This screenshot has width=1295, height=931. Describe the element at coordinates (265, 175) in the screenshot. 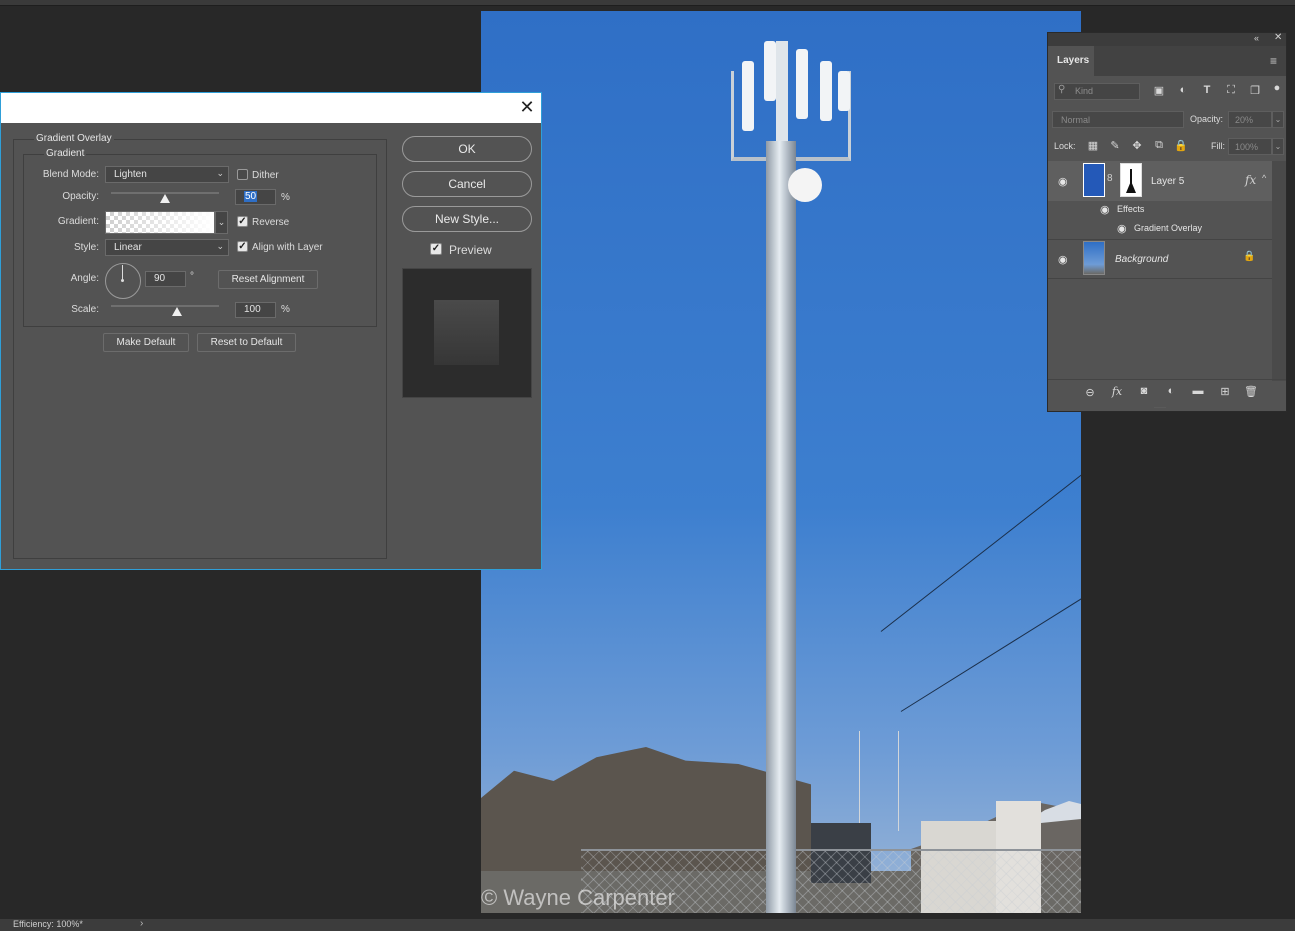

I see `dither-label: Dither` at that location.